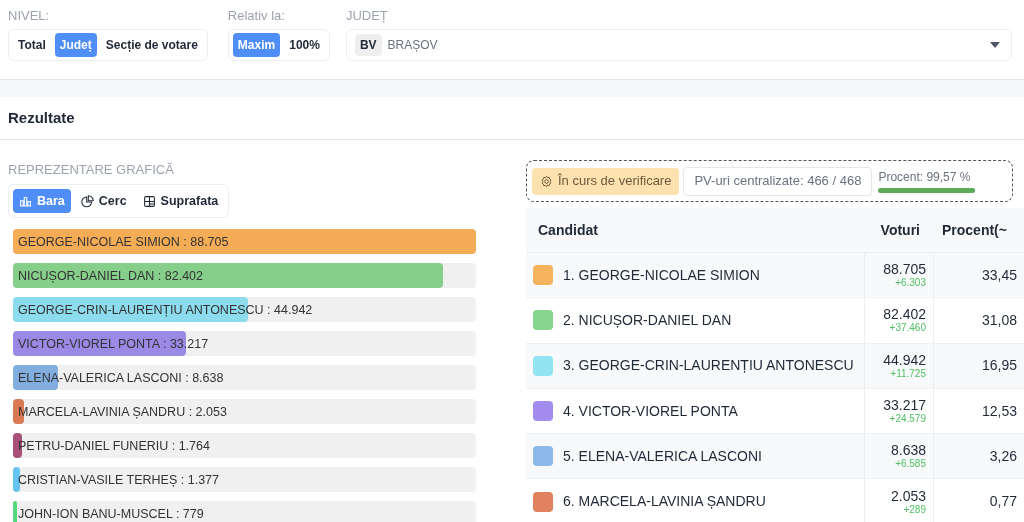 Image resolution: width=1024 pixels, height=522 pixels. I want to click on bar-label: JOHN-ION BANU-MUSCEL : 779, so click(111, 514).